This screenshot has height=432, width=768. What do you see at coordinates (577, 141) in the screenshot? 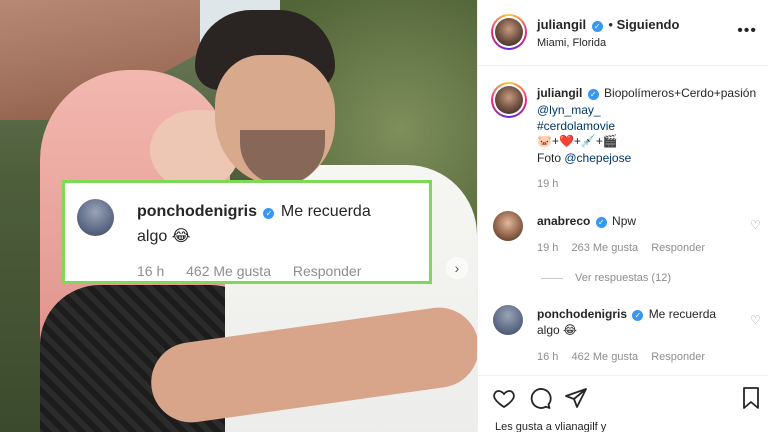
I see `caption-emoji-line: 🐷+❤️+💉+🎬` at bounding box center [577, 141].